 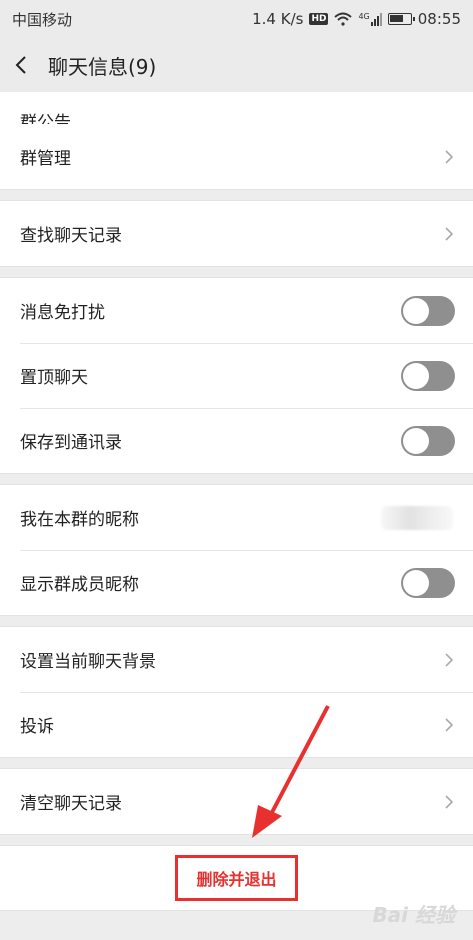 I want to click on signal-icon: 4G, so click(x=370, y=19).